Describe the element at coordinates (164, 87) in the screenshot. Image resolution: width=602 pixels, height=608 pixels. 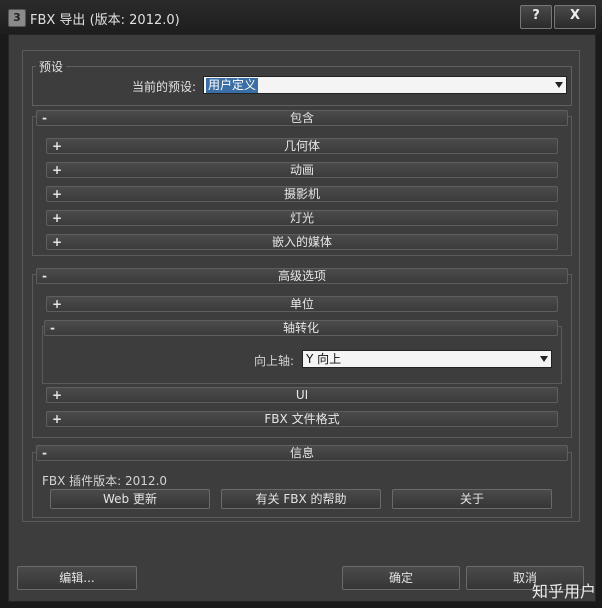
I see `current-preset-label: 当前的预设:` at that location.